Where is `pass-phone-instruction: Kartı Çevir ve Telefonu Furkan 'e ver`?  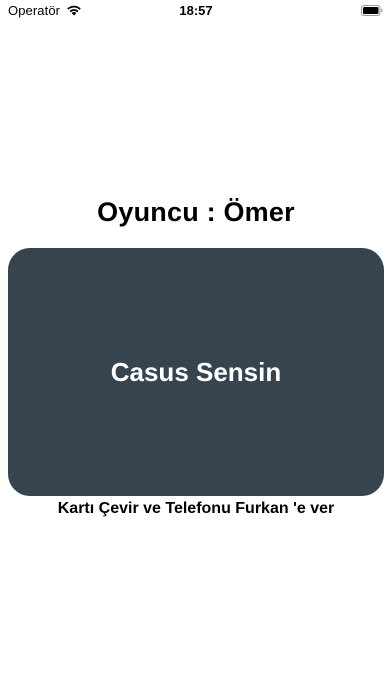
pass-phone-instruction: Kartı Çevir ve Telefonu Furkan 'e ver is located at coordinates (196, 508).